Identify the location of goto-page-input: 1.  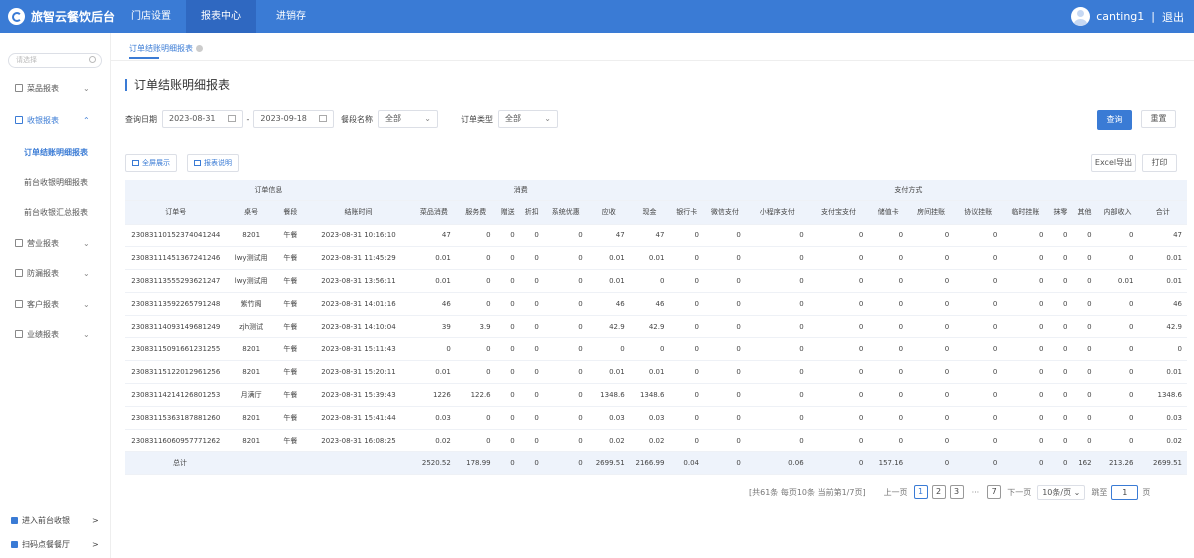
(1125, 492).